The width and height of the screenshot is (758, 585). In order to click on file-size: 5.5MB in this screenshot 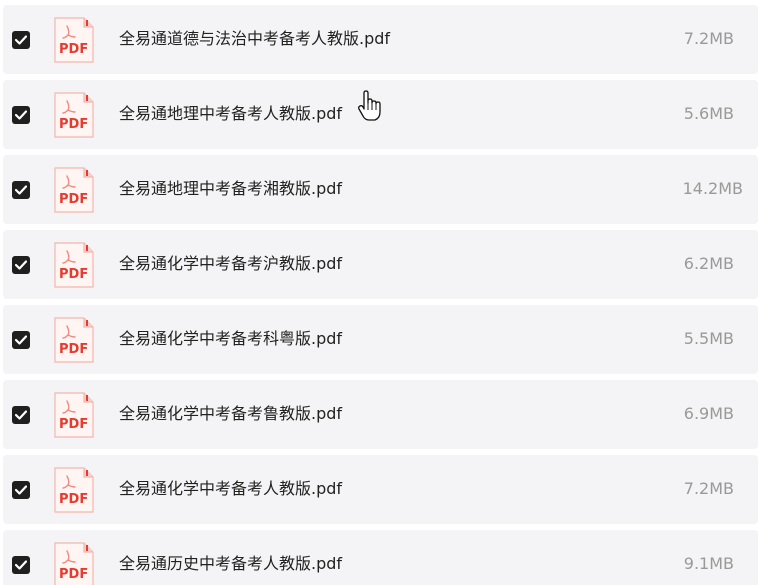, I will do `click(708, 338)`.